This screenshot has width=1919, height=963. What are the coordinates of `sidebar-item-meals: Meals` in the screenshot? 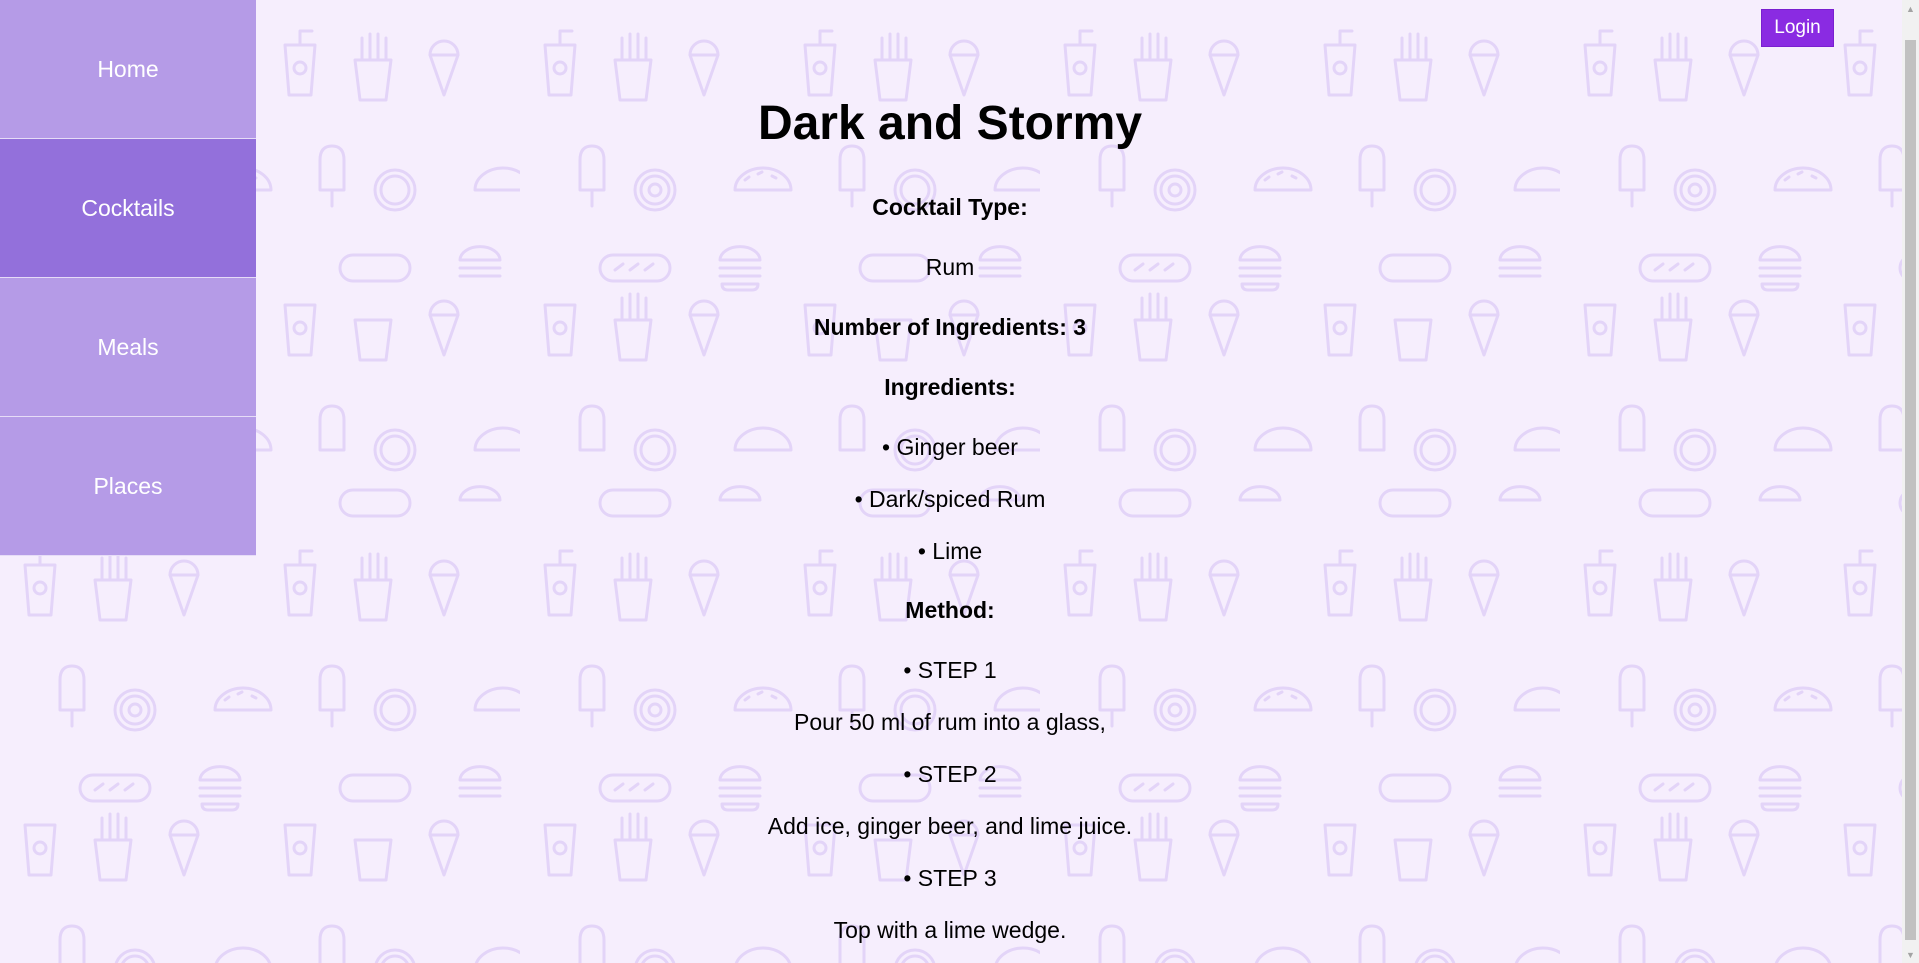 It's located at (128, 347).